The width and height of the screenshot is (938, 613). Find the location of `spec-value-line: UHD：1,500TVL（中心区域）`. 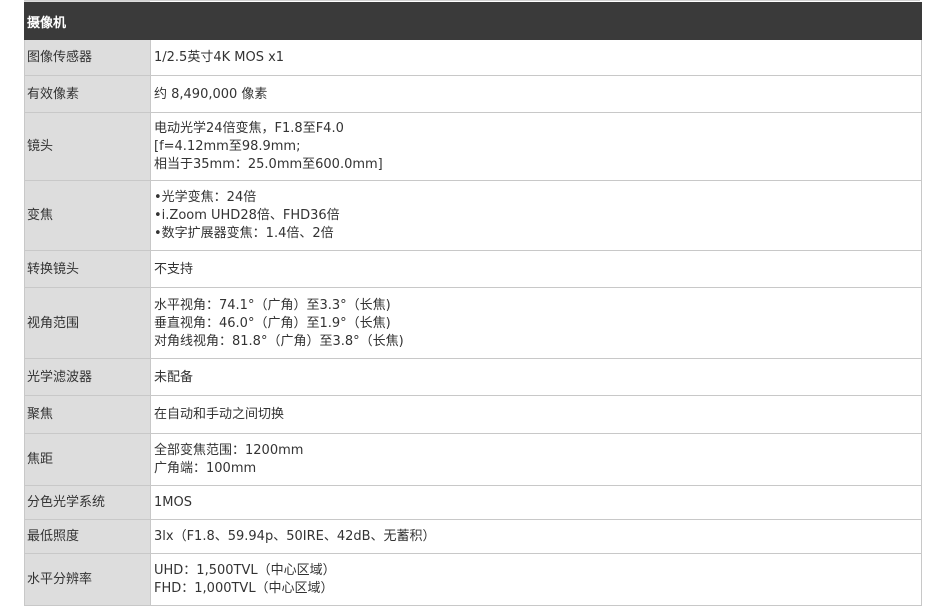

spec-value-line: UHD：1,500TVL（中心区域） is located at coordinates (245, 570).